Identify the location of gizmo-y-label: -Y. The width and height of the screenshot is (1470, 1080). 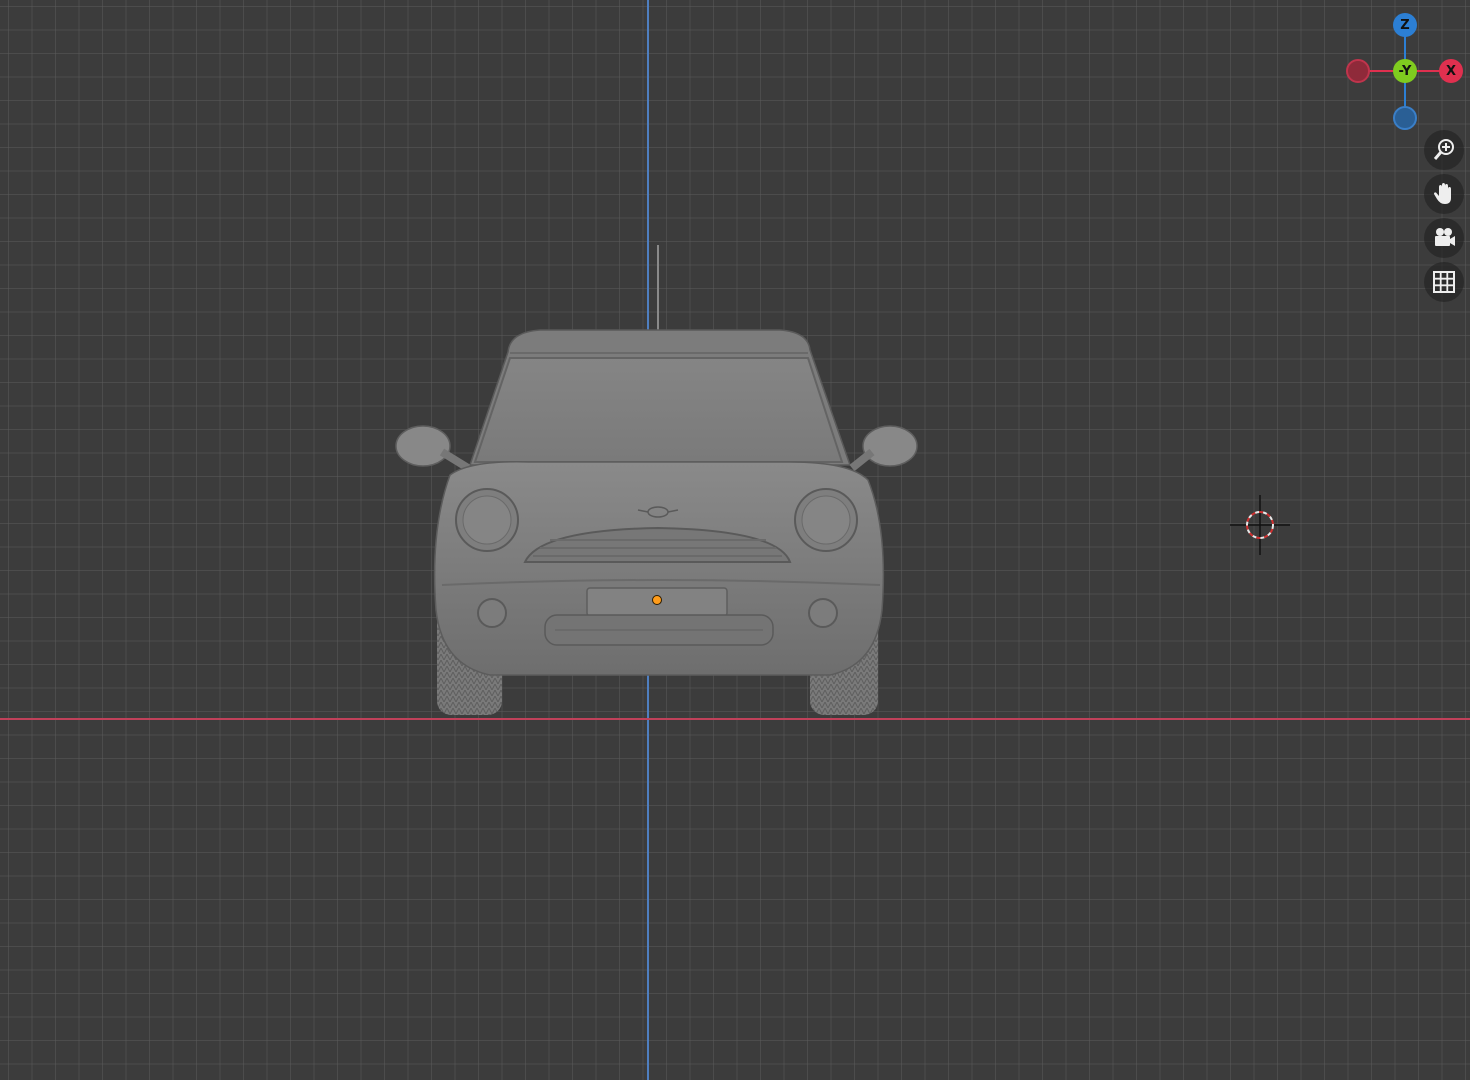
(1405, 71).